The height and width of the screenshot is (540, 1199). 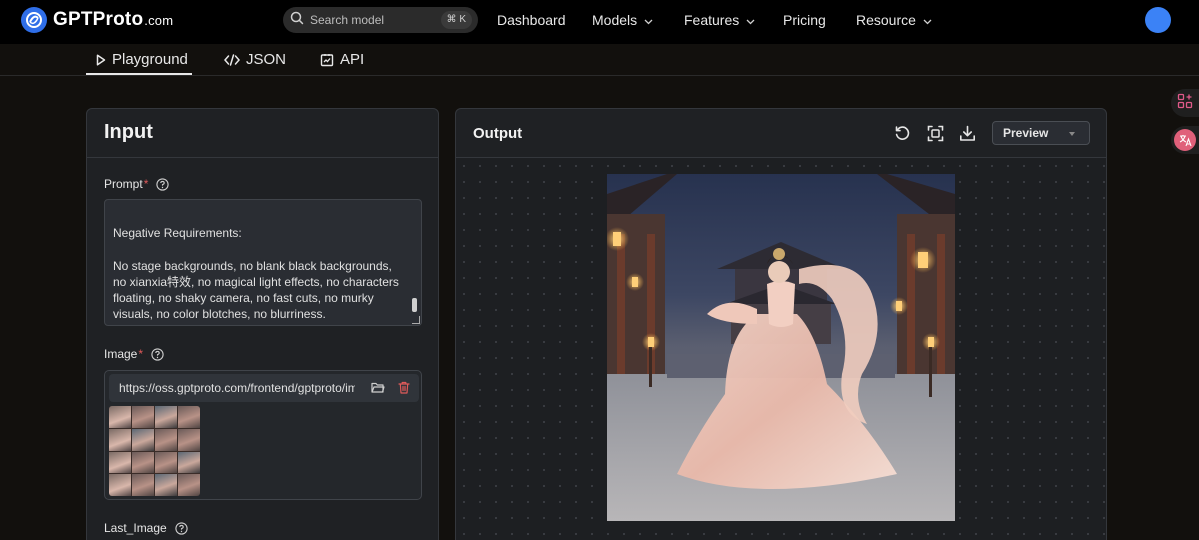 I want to click on play-icon, so click(x=101, y=59).